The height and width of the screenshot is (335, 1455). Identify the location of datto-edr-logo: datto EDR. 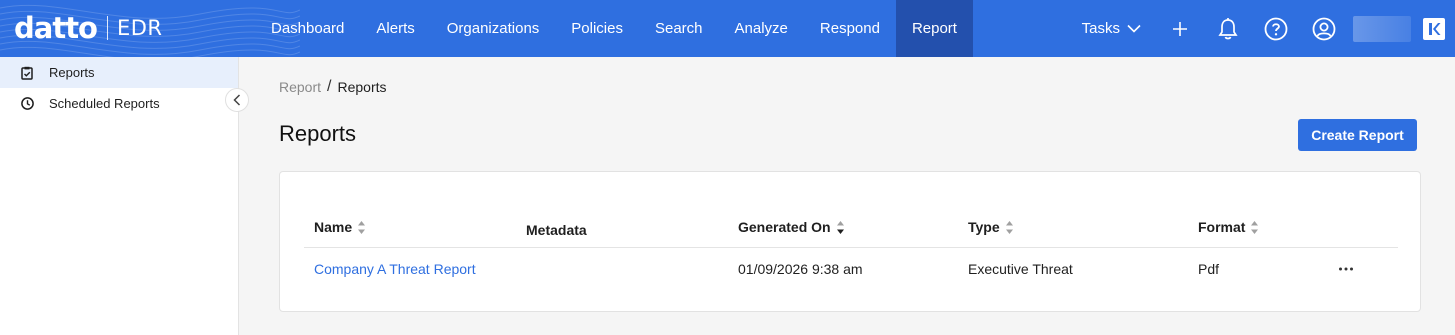
(88, 28).